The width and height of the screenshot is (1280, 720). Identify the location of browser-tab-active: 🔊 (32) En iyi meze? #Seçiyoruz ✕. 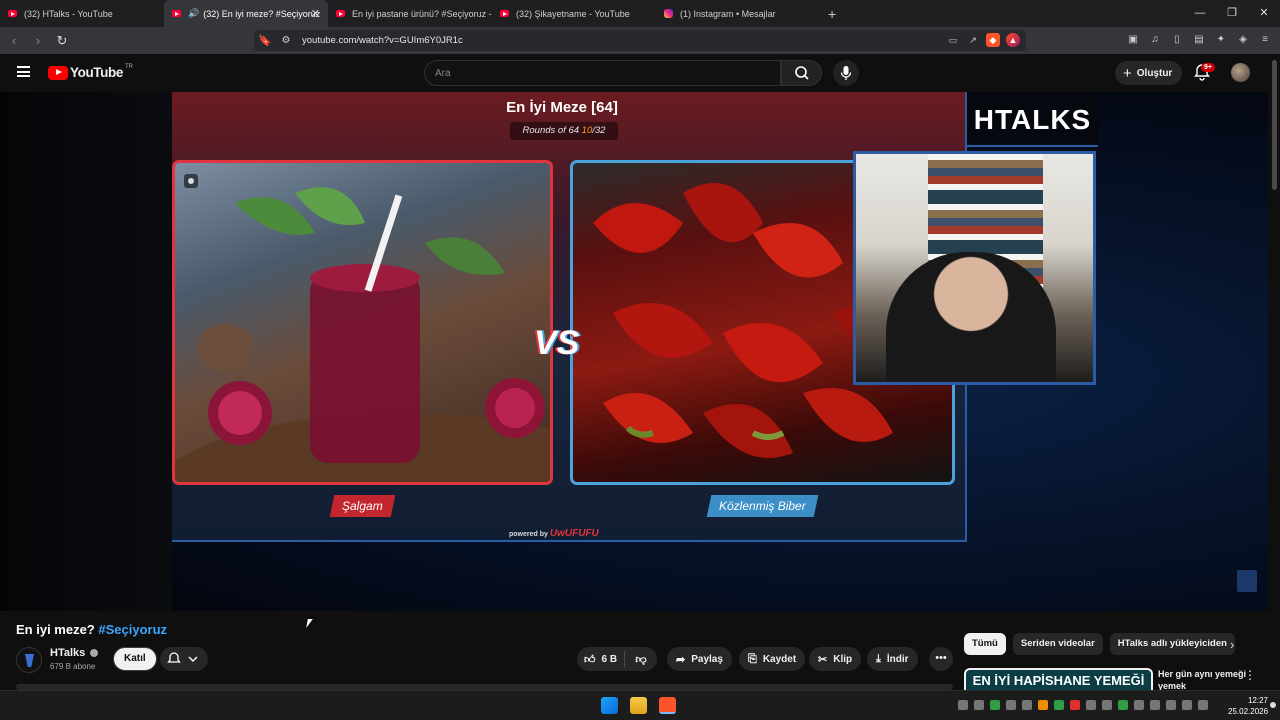
(246, 13).